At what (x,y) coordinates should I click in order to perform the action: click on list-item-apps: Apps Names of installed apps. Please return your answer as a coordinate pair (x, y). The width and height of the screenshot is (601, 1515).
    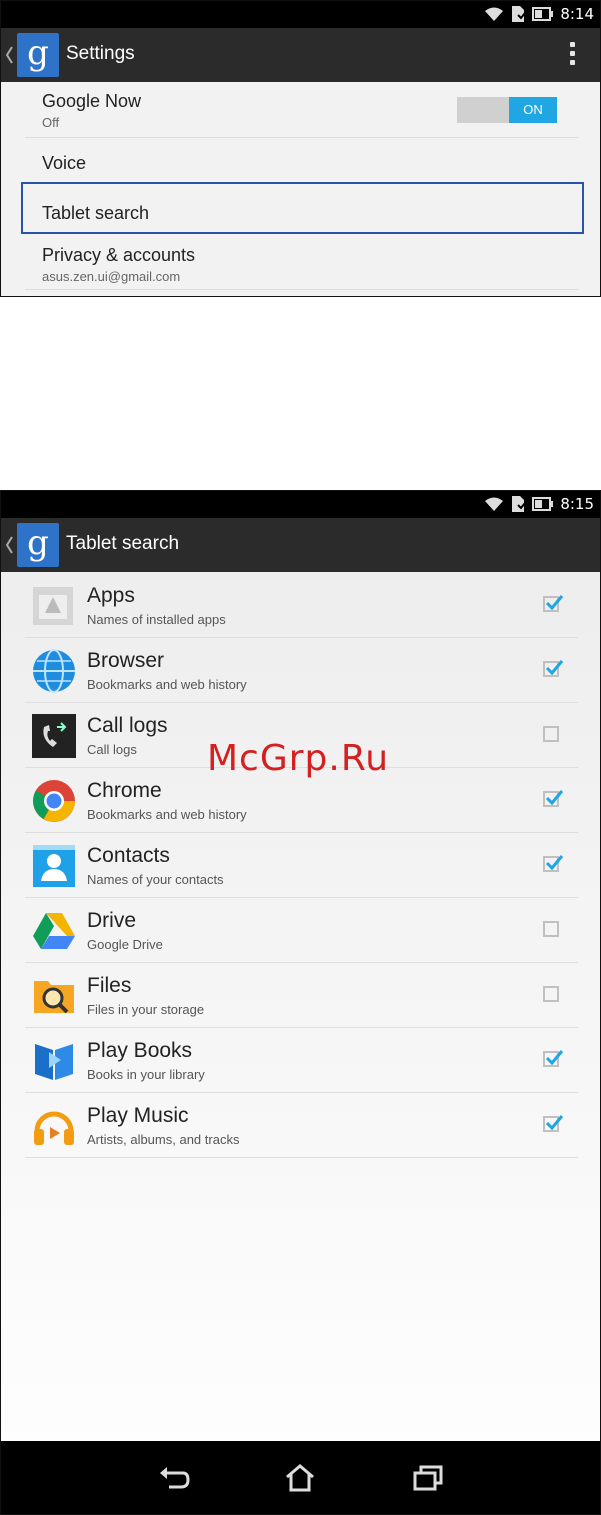
    Looking at the image, I should click on (301, 605).